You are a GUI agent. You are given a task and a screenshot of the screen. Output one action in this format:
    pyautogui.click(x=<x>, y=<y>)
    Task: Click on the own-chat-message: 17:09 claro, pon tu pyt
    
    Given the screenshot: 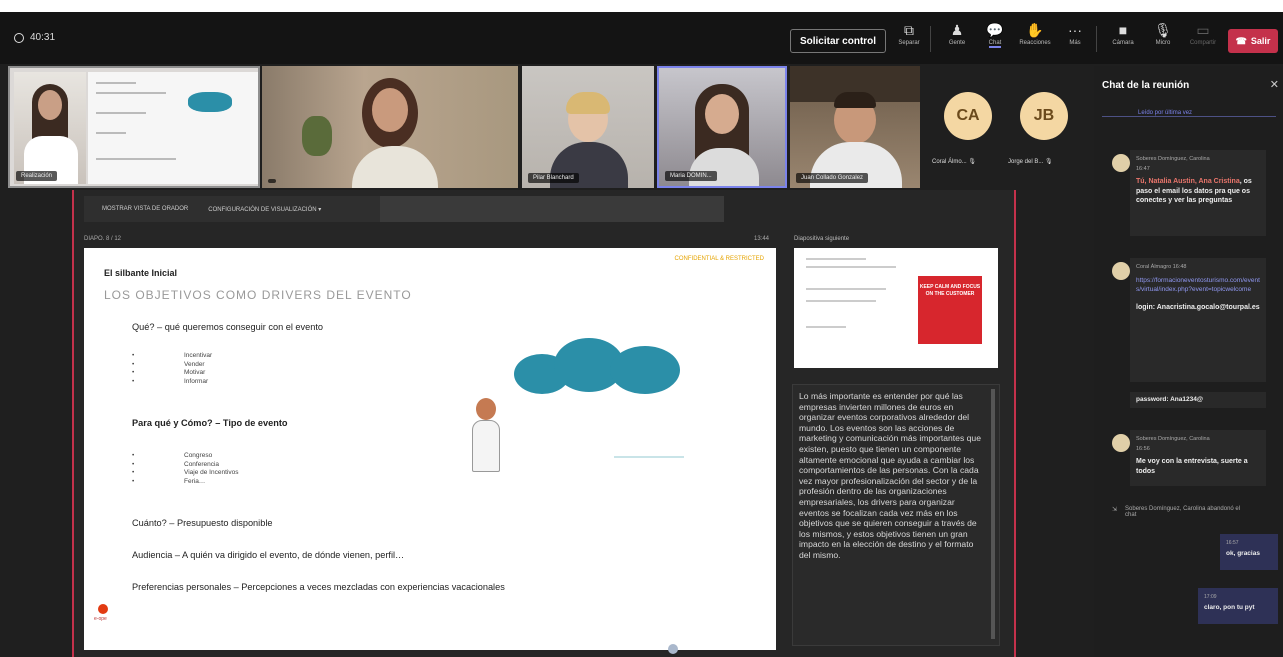 What is the action you would take?
    pyautogui.click(x=1238, y=606)
    